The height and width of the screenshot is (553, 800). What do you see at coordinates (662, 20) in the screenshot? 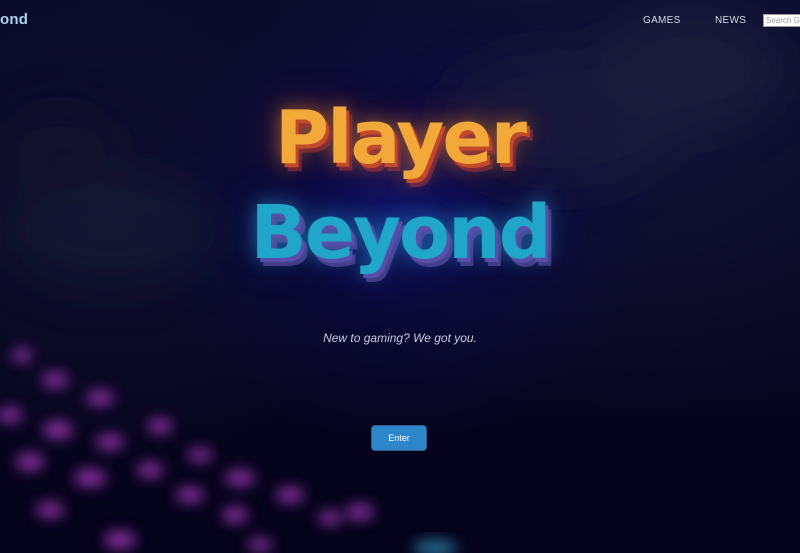
I see `nav-link-games: GAMES` at bounding box center [662, 20].